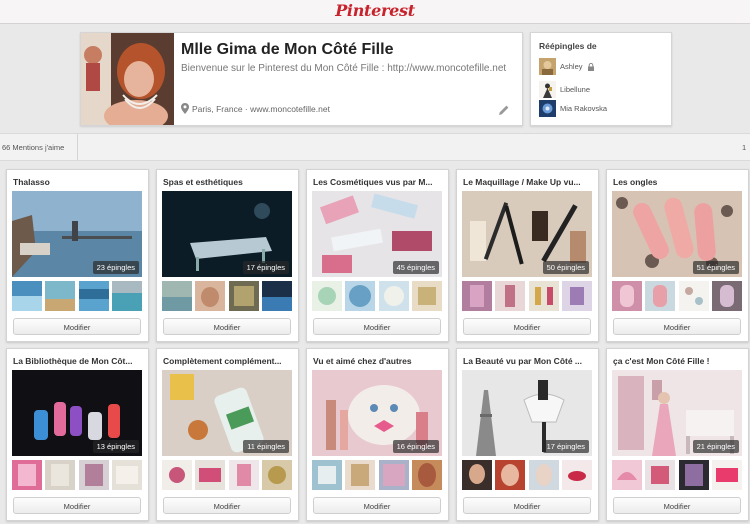 This screenshot has height=524, width=750. What do you see at coordinates (715, 446) in the screenshot?
I see `board-pin-count: 21 épingles` at bounding box center [715, 446].